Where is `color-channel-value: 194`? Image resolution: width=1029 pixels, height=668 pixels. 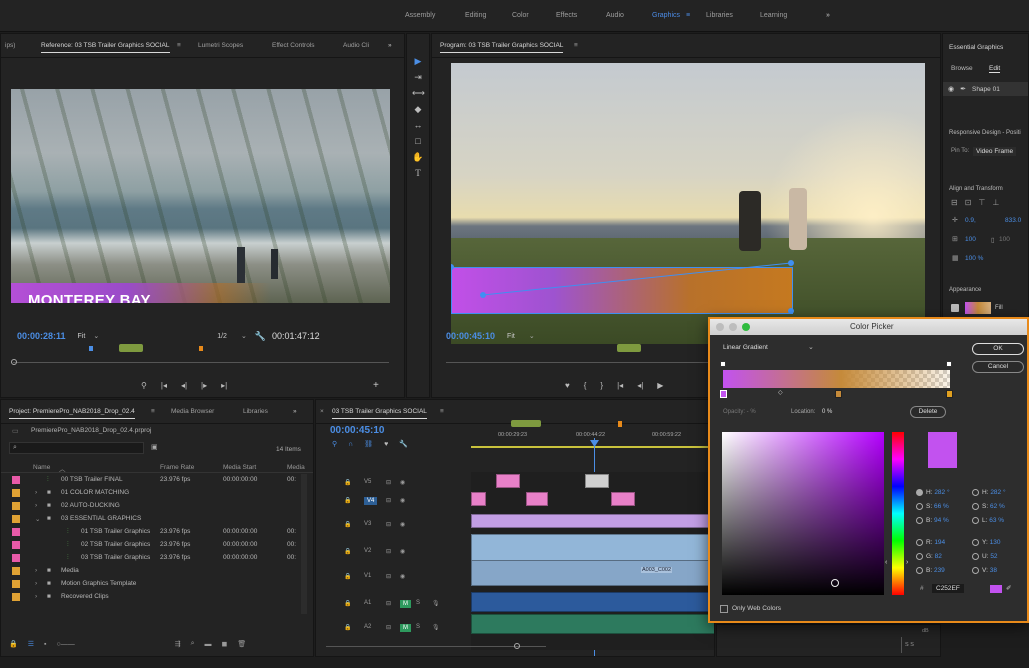 color-channel-value: 194 is located at coordinates (939, 542).